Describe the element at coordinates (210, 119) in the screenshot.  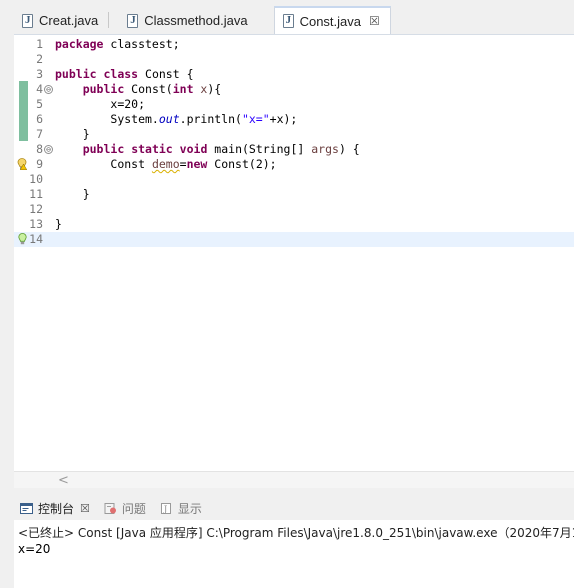
I see `code-text: .println(` at that location.